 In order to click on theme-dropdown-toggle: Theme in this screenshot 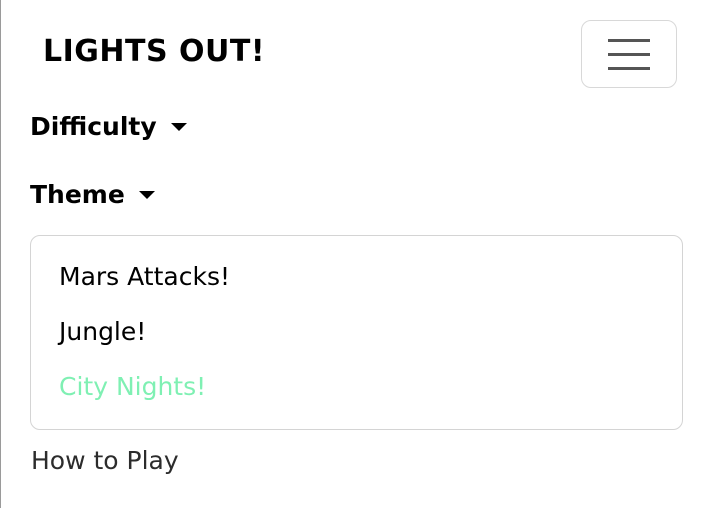, I will do `click(92, 194)`.